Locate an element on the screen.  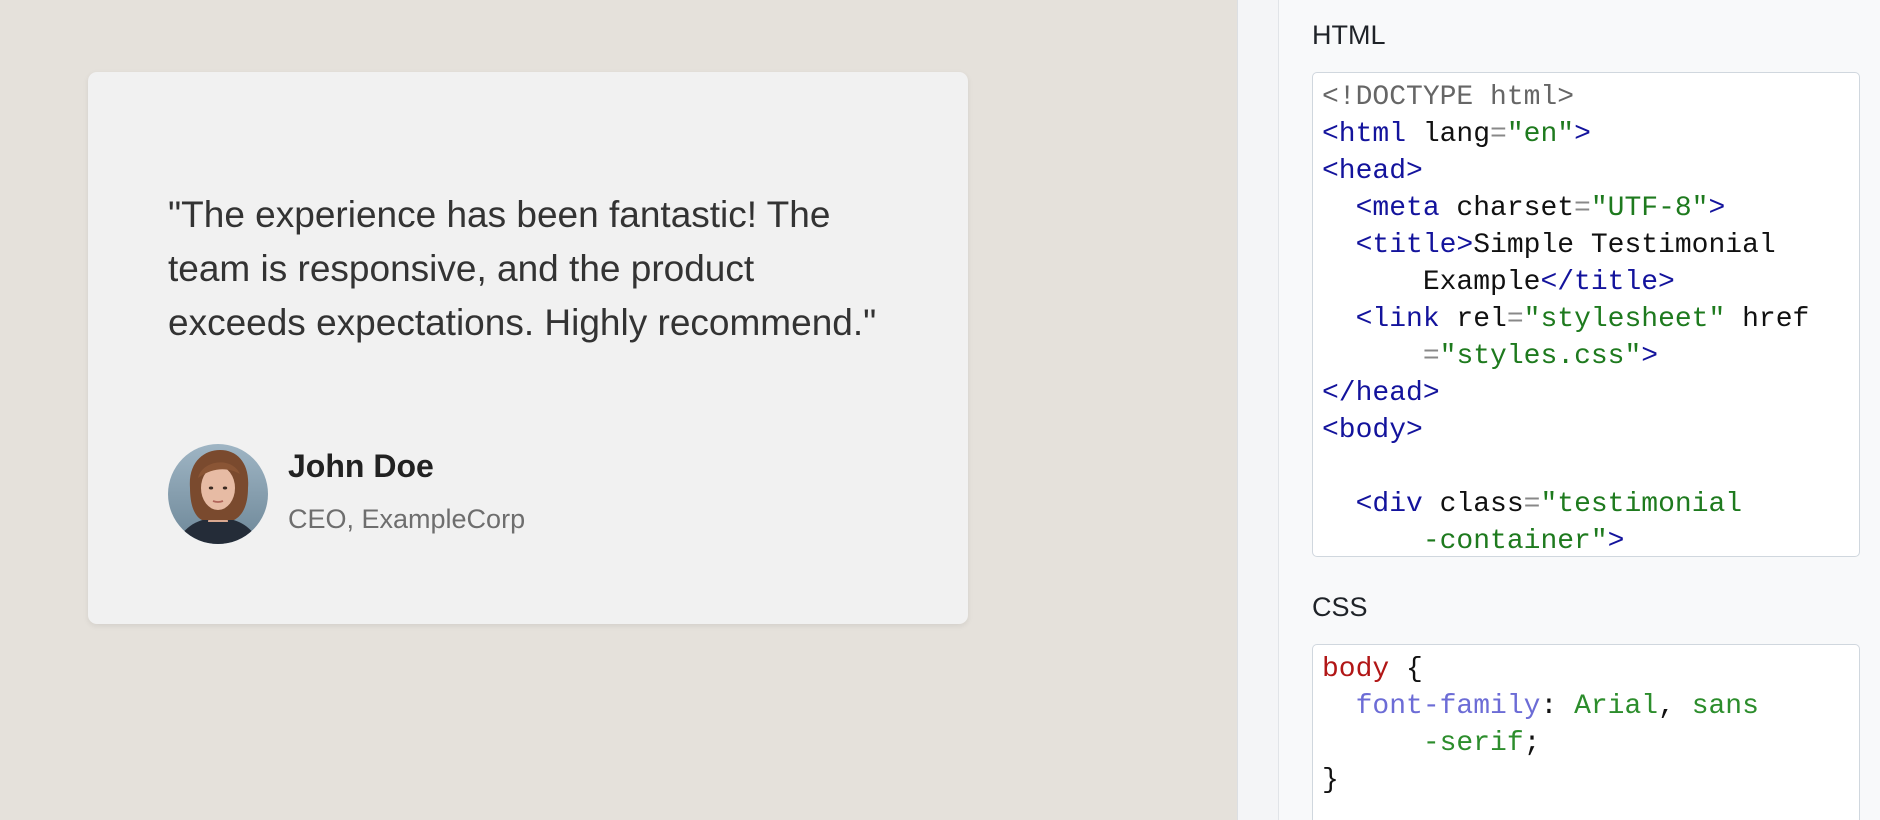
testimonial-author: John Doe CEO, ExampleCorp is located at coordinates (346, 494).